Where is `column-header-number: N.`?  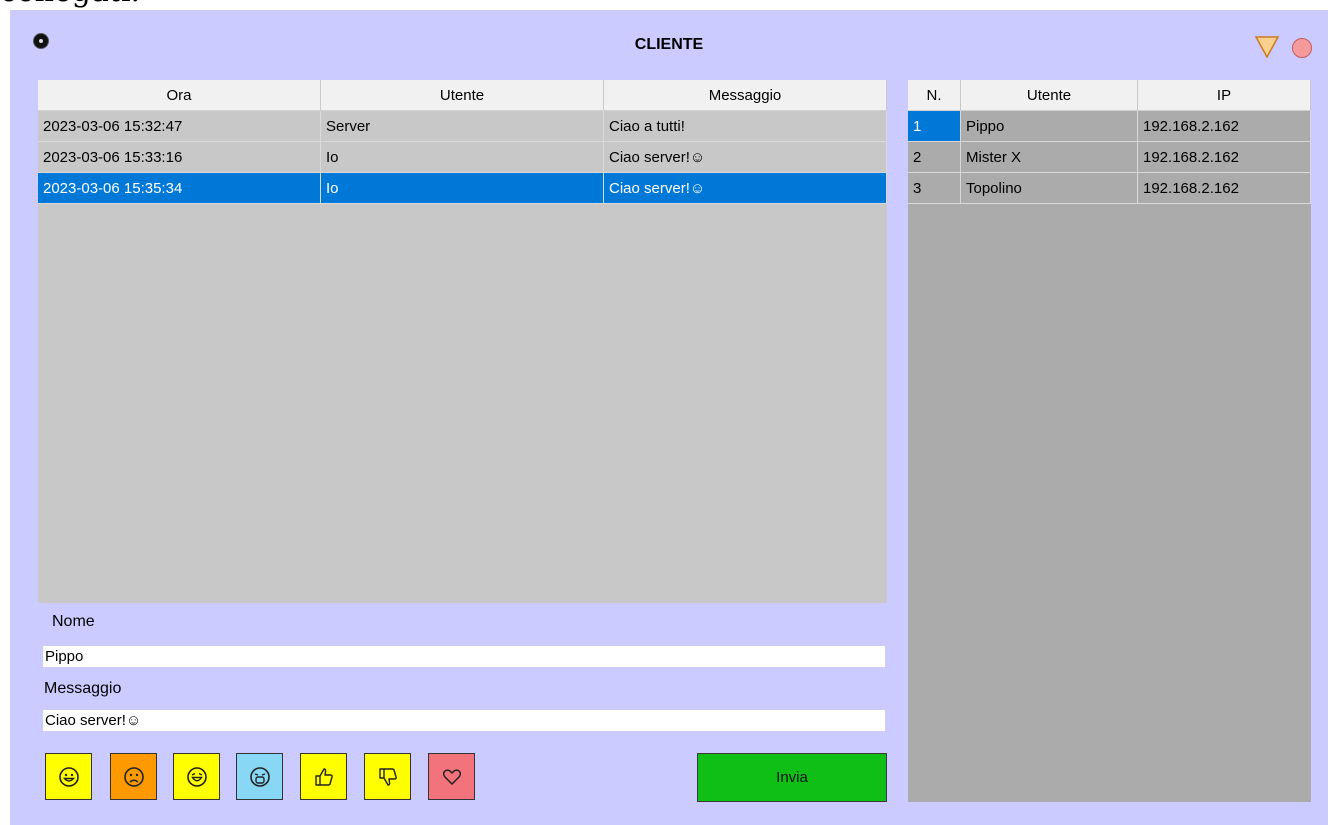
column-header-number: N. is located at coordinates (934, 95).